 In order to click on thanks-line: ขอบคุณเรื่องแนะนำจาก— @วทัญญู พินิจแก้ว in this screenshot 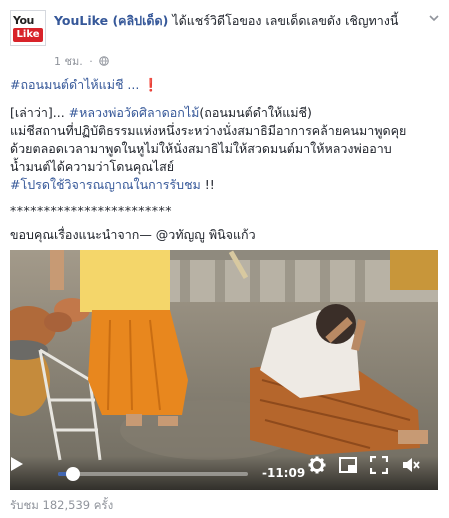, I will do `click(133, 234)`.